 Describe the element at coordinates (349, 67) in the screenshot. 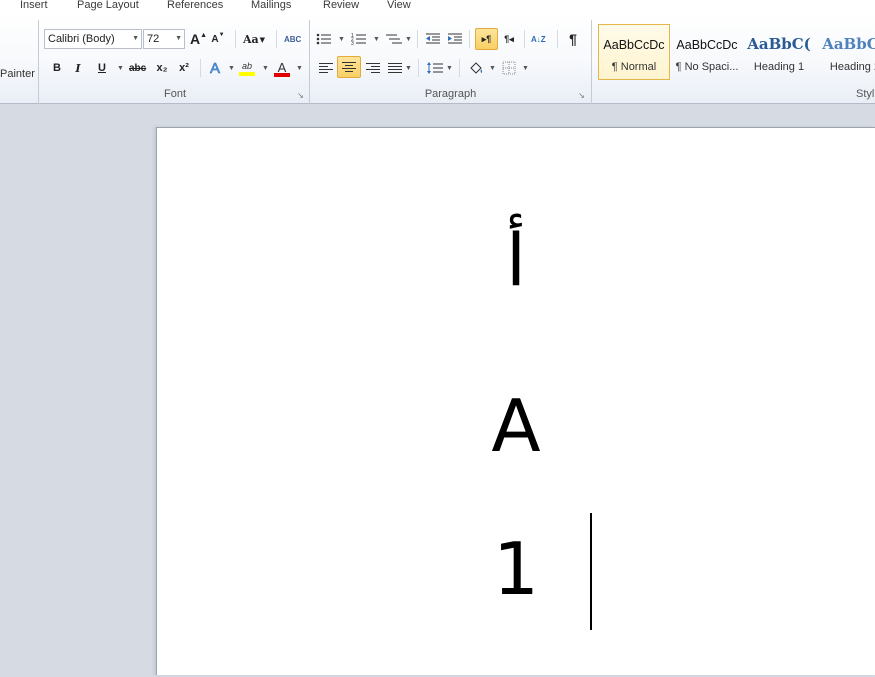

I see `align-center-button` at that location.